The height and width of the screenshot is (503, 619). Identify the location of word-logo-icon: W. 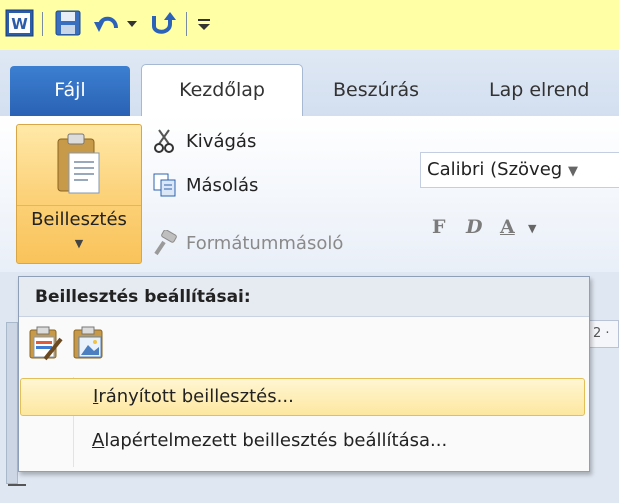
(20, 23).